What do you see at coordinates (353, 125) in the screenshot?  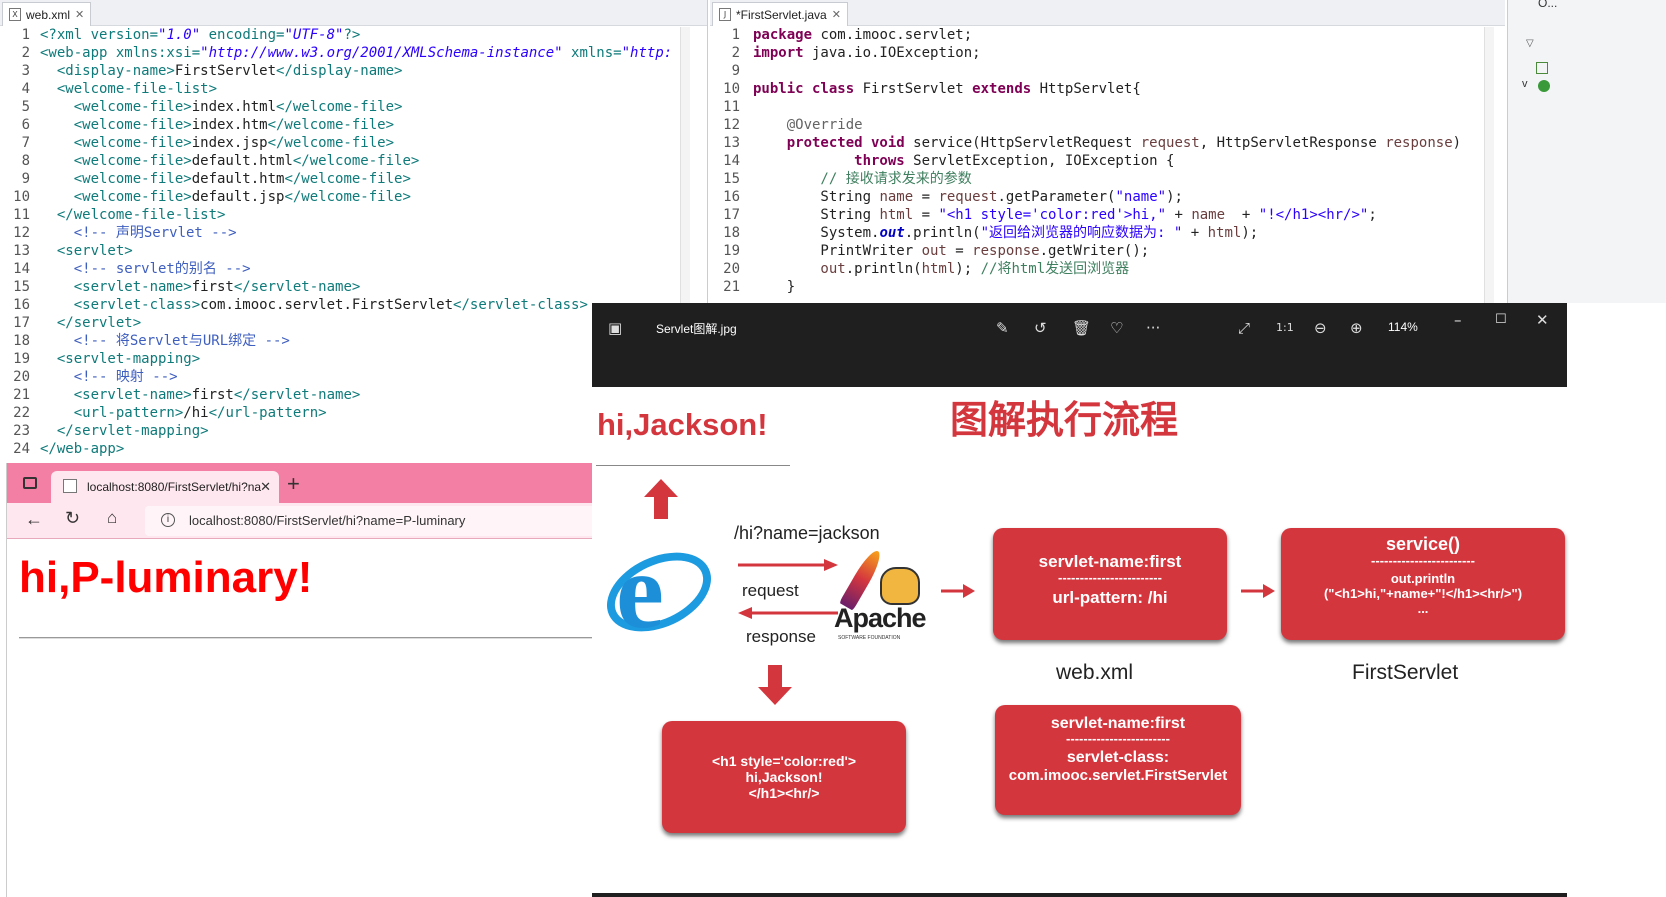 I see `code-line: 6 <welcome-file>index.htm</welcome-file>` at bounding box center [353, 125].